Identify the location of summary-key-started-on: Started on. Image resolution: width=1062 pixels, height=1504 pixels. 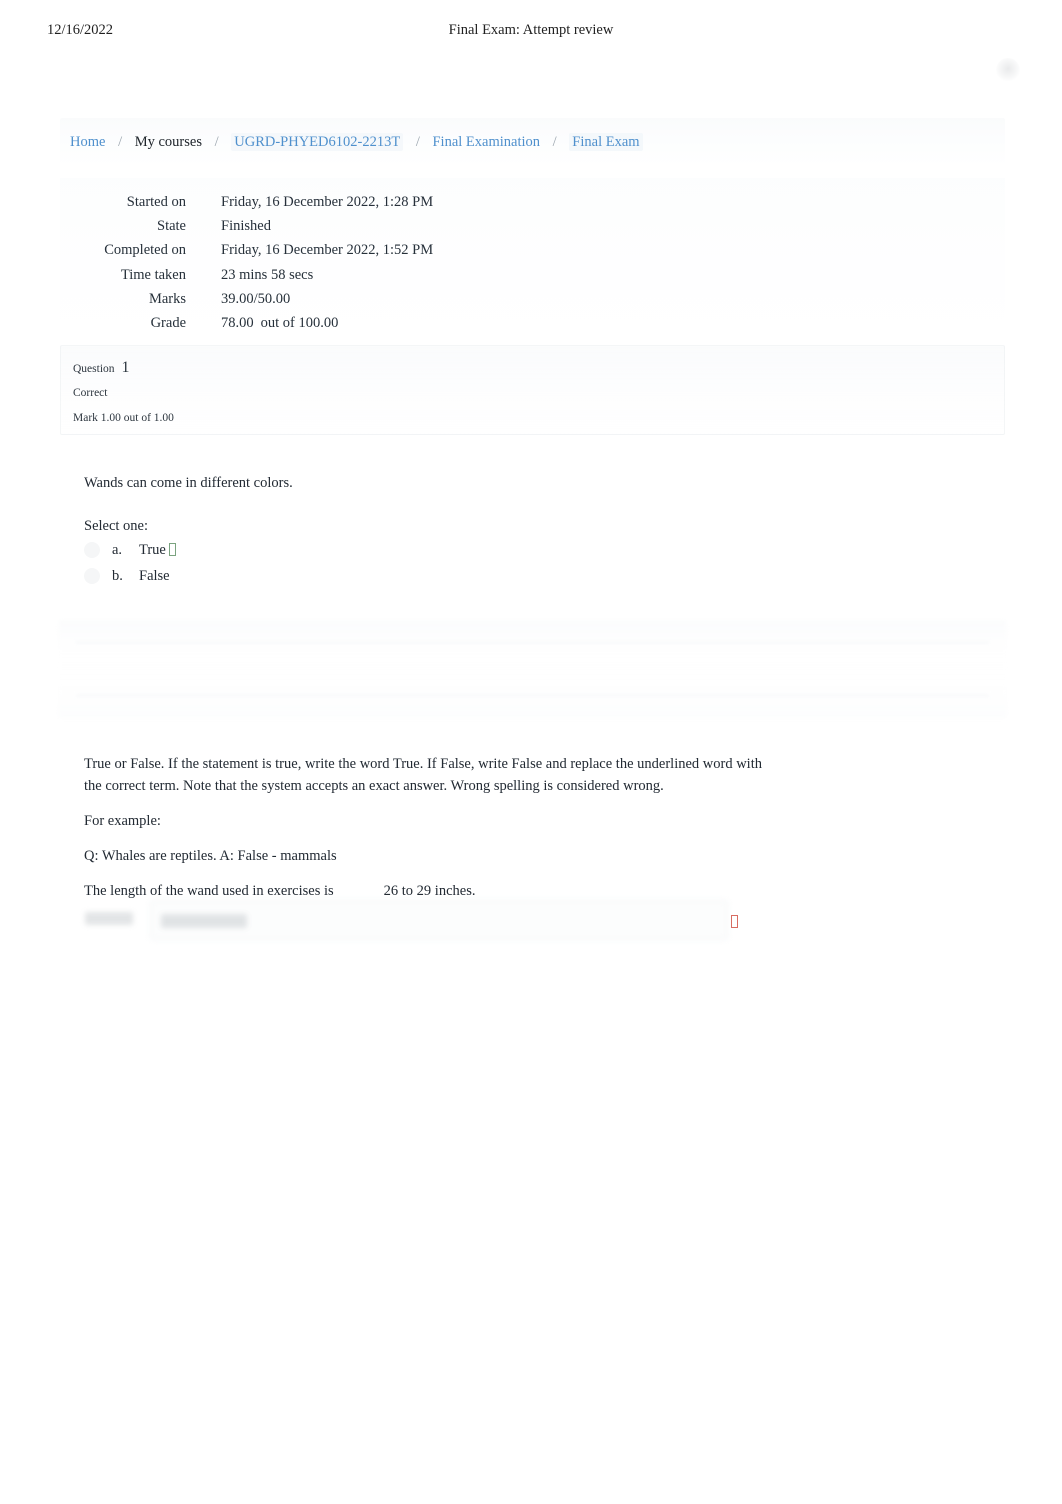
(156, 202).